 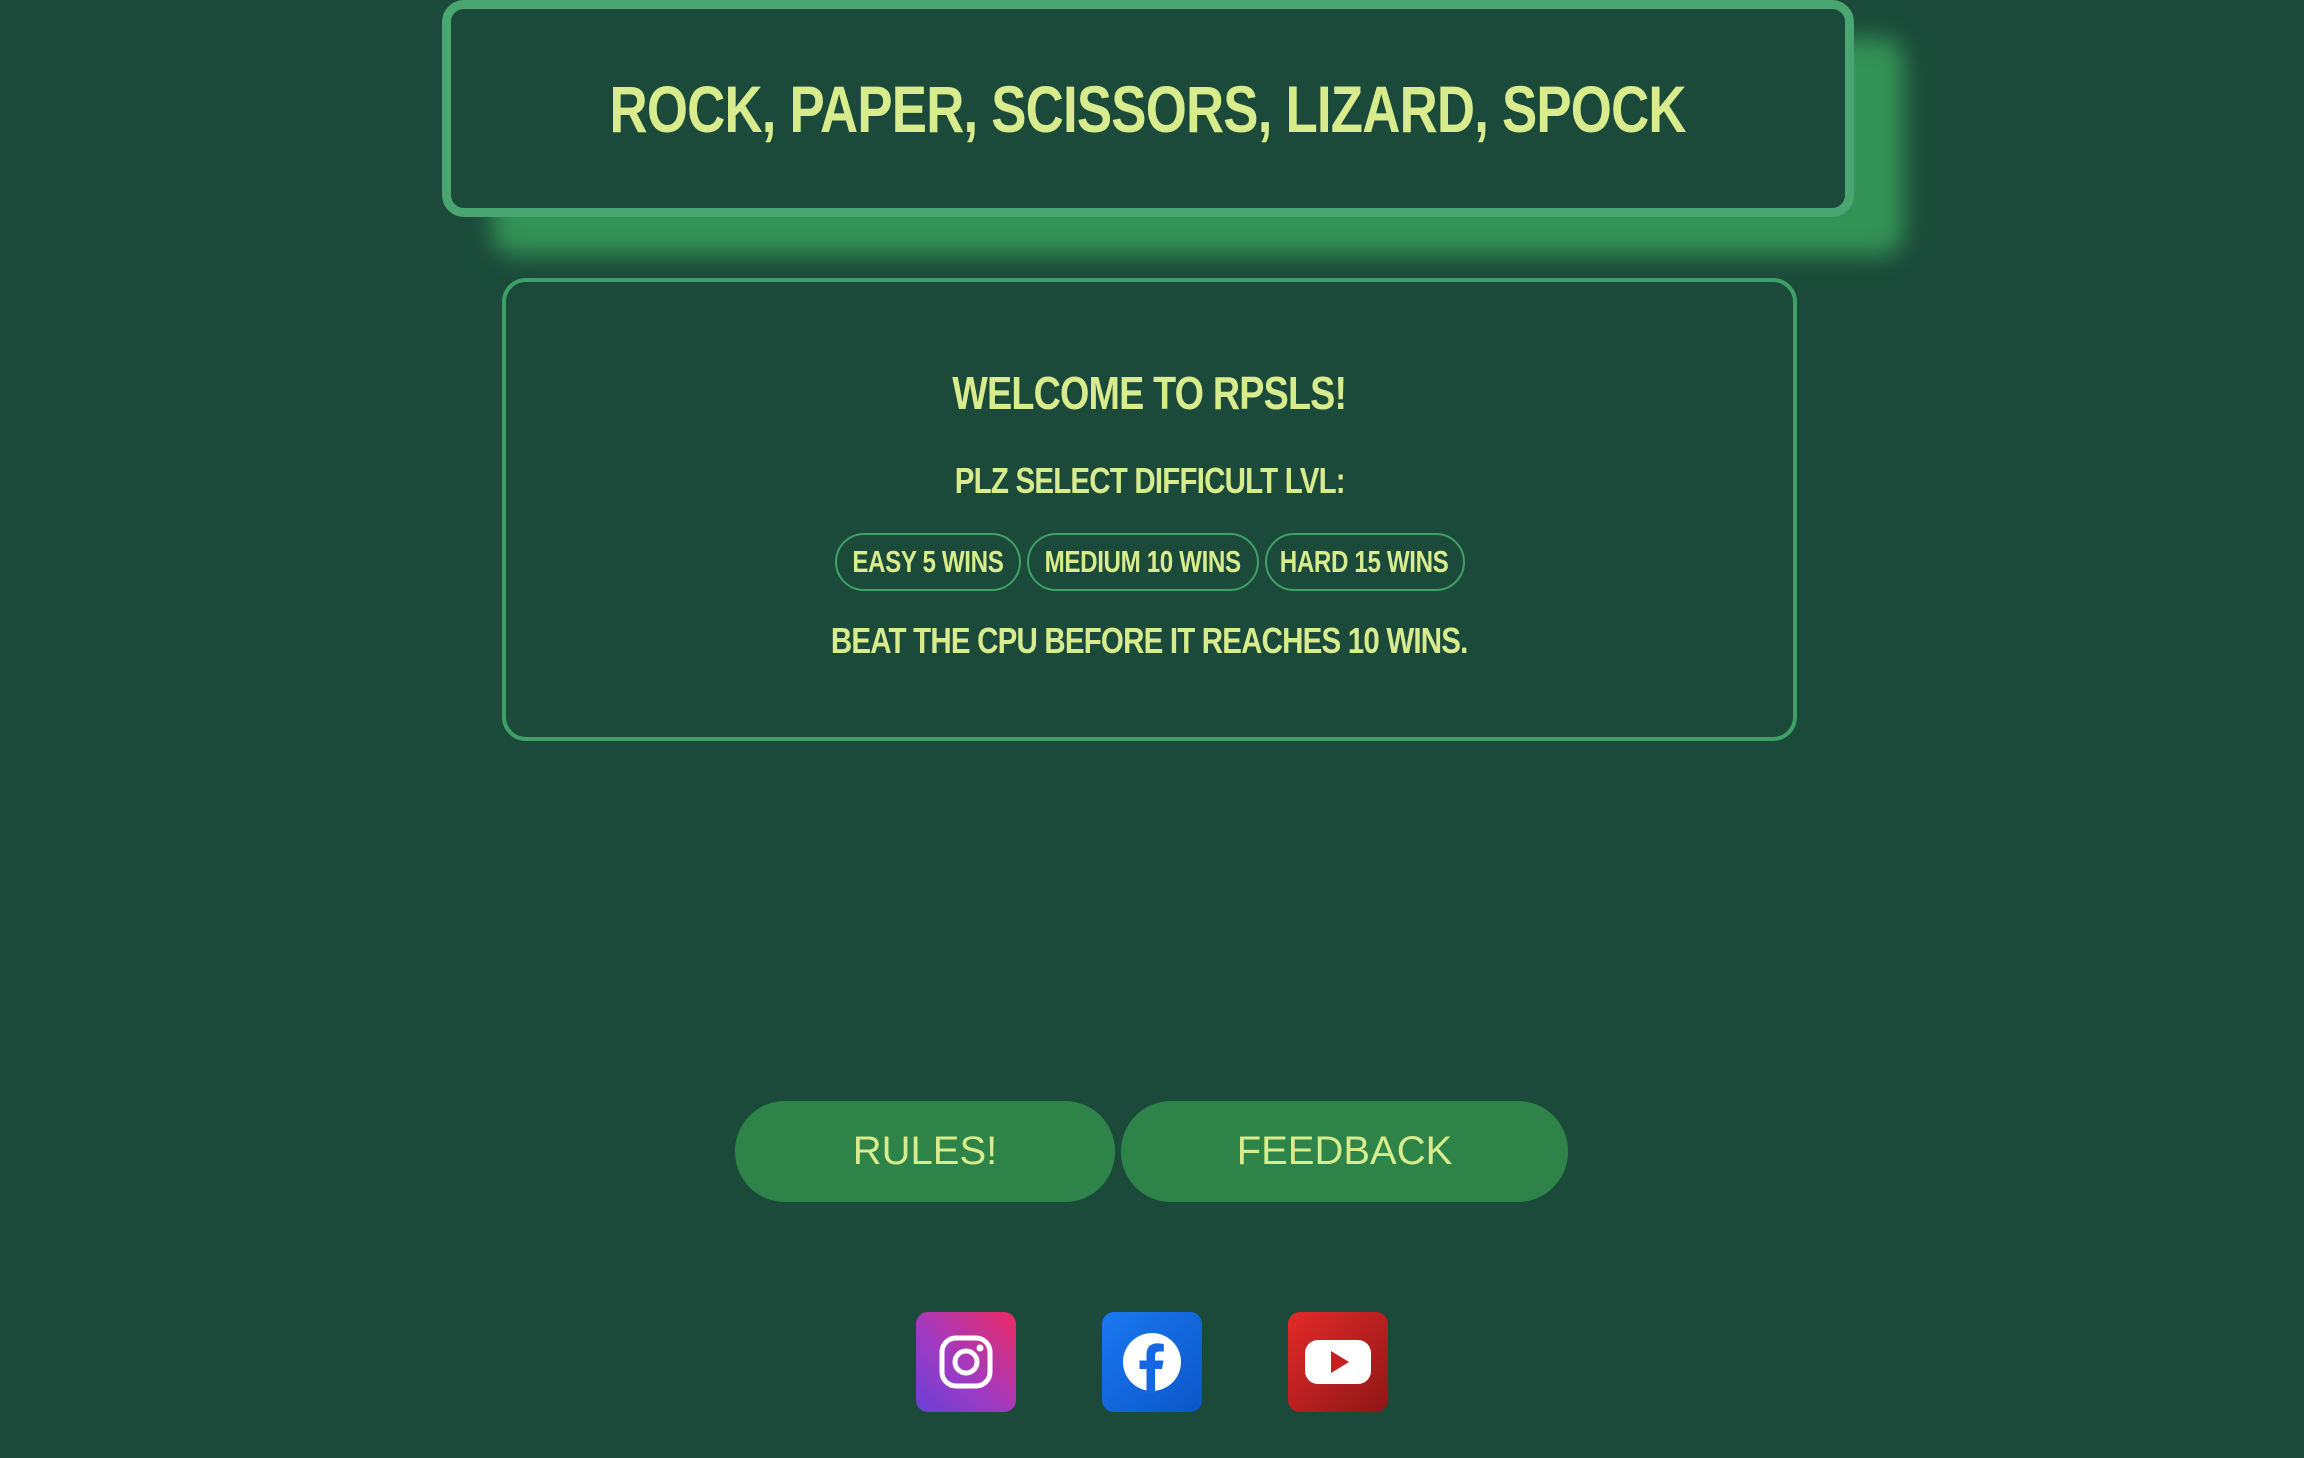 I want to click on hard-difficulty-button: HARD 15 WINS, so click(x=1364, y=562).